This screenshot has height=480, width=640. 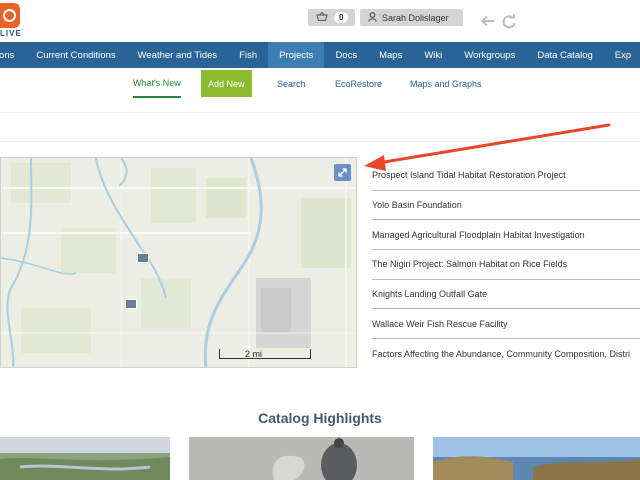 I want to click on user-icon, so click(x=372, y=17).